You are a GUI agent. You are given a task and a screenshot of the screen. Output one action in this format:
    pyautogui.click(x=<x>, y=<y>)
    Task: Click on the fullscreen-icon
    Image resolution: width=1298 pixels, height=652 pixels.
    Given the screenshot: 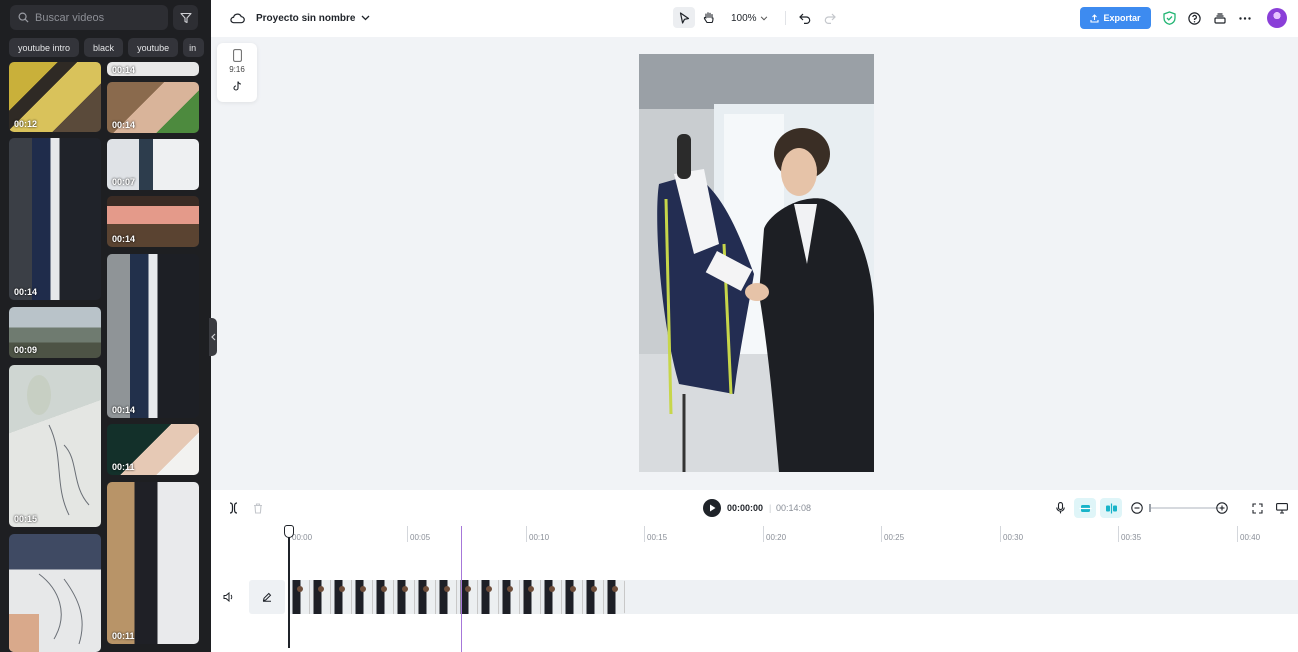 What is the action you would take?
    pyautogui.click(x=1257, y=508)
    